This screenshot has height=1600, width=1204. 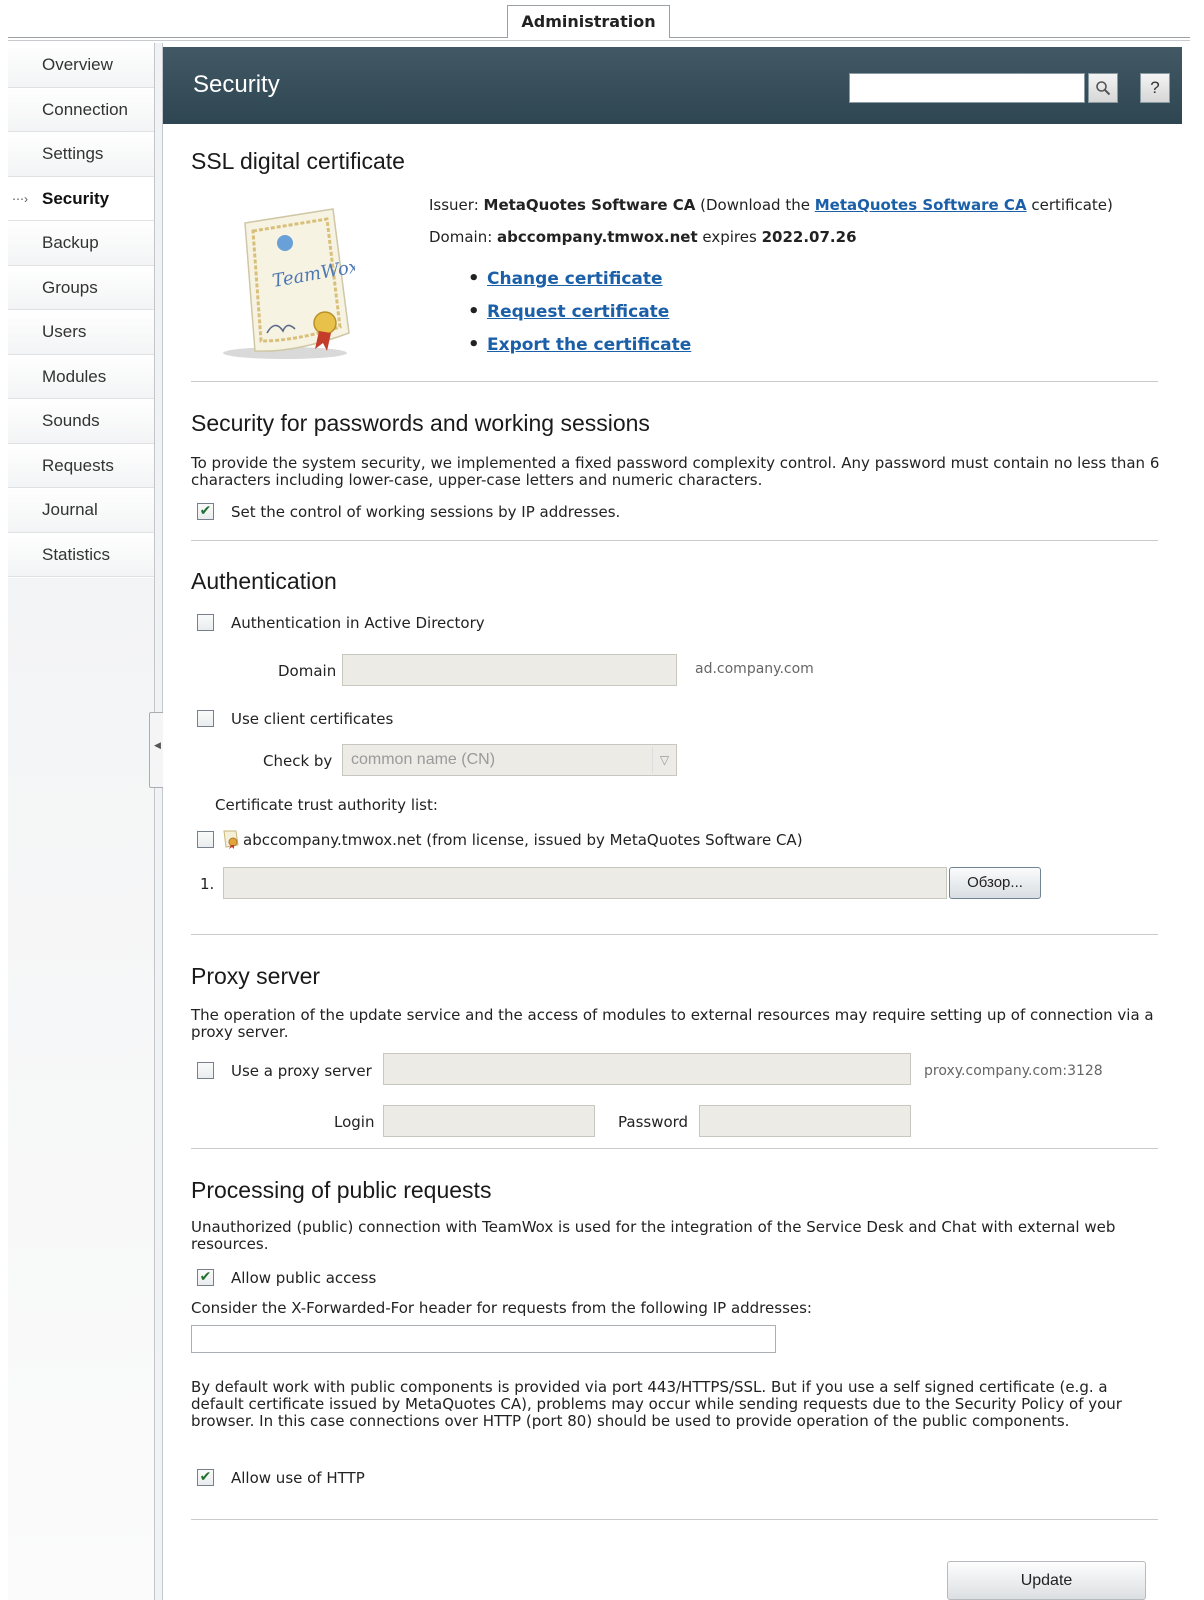 What do you see at coordinates (489, 1121) in the screenshot?
I see `proxy-login-field` at bounding box center [489, 1121].